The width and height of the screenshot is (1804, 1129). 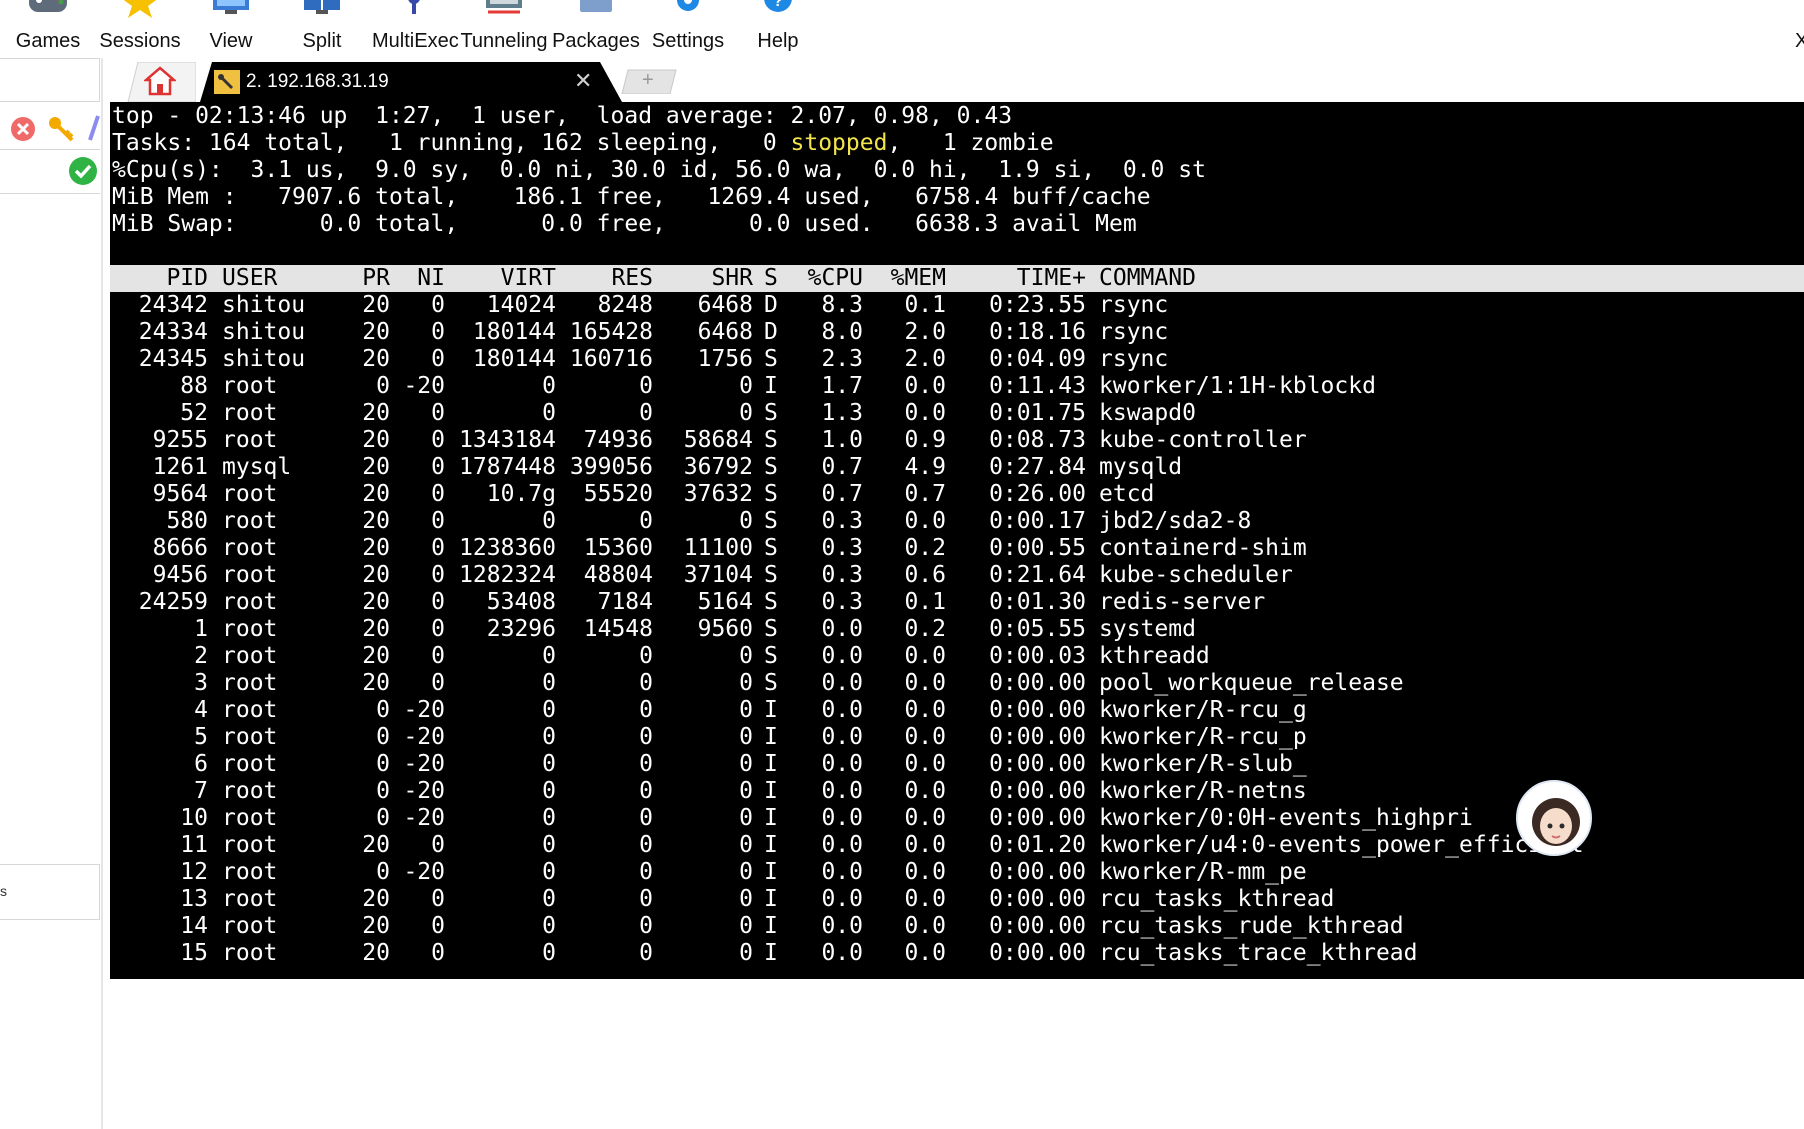 What do you see at coordinates (48, 41) in the screenshot?
I see `toolbar-label: Games` at bounding box center [48, 41].